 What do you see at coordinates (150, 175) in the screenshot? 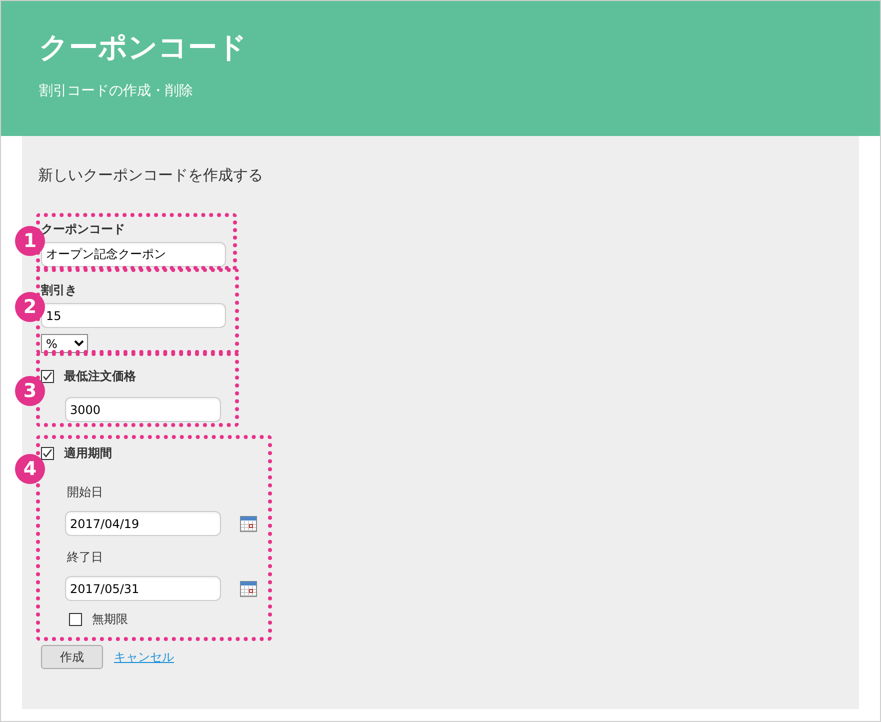
I see `form-heading: 新しいクーポンコードを作成する` at bounding box center [150, 175].